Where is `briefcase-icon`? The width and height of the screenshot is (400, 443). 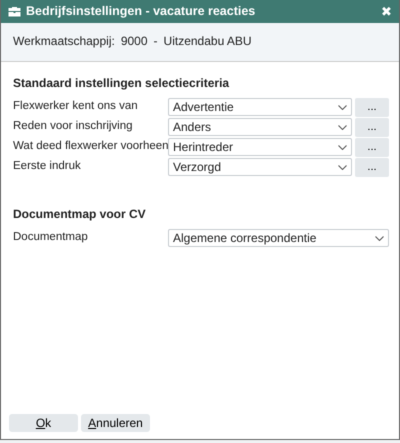 briefcase-icon is located at coordinates (14, 11).